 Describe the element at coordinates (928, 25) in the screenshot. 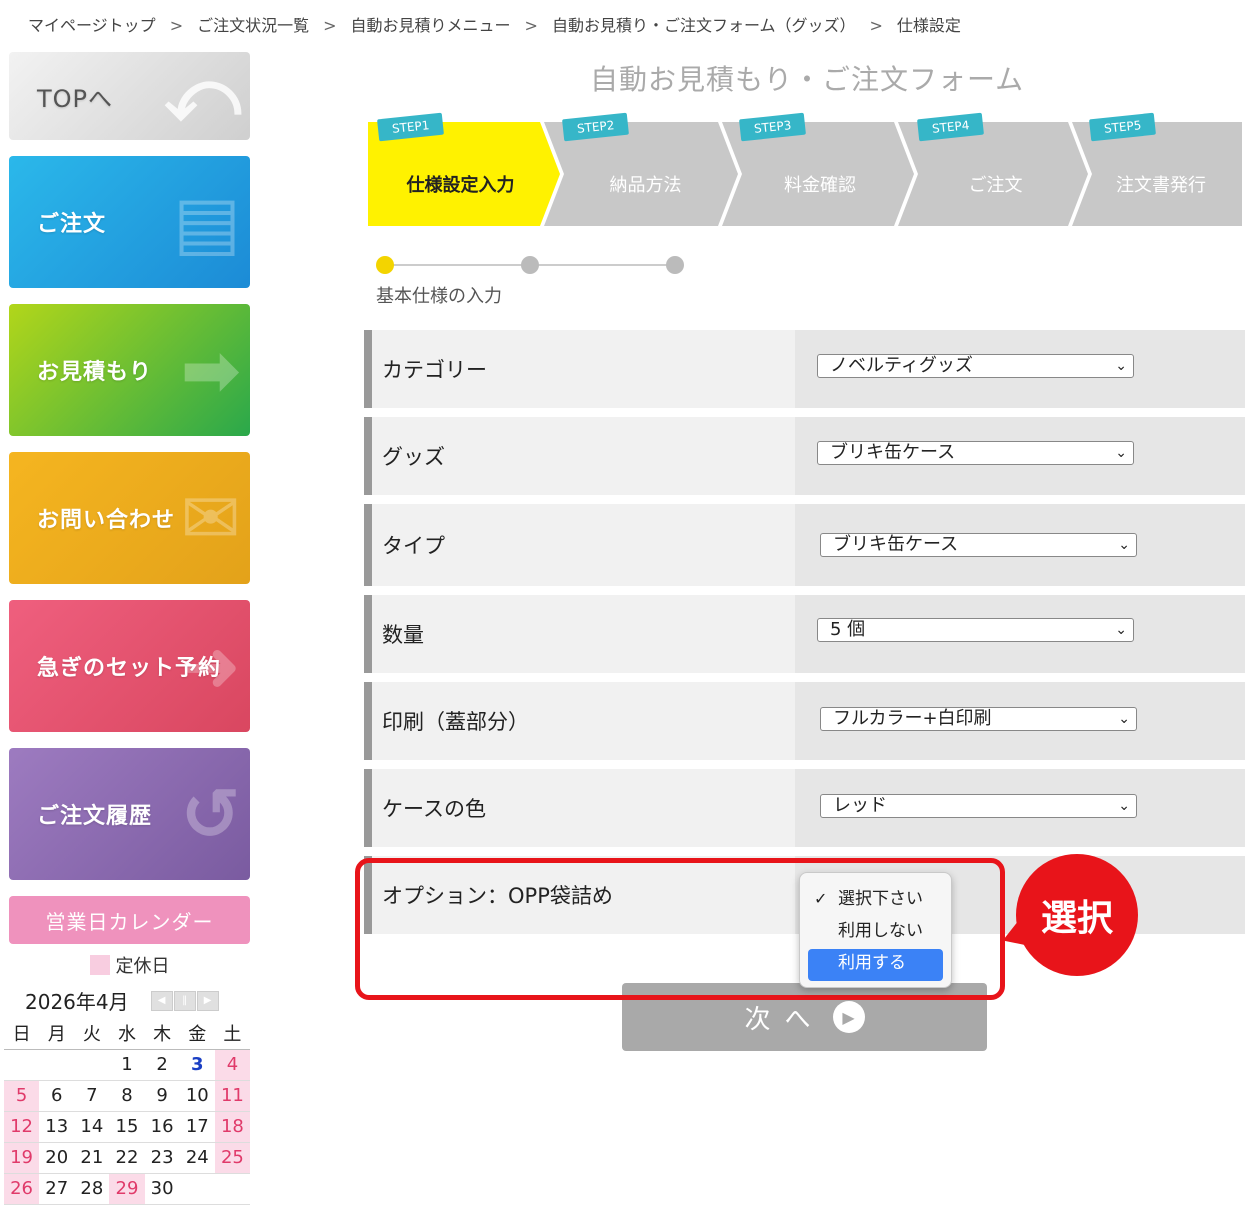

I see `breadcrumb-item-current: 仕様設定` at that location.